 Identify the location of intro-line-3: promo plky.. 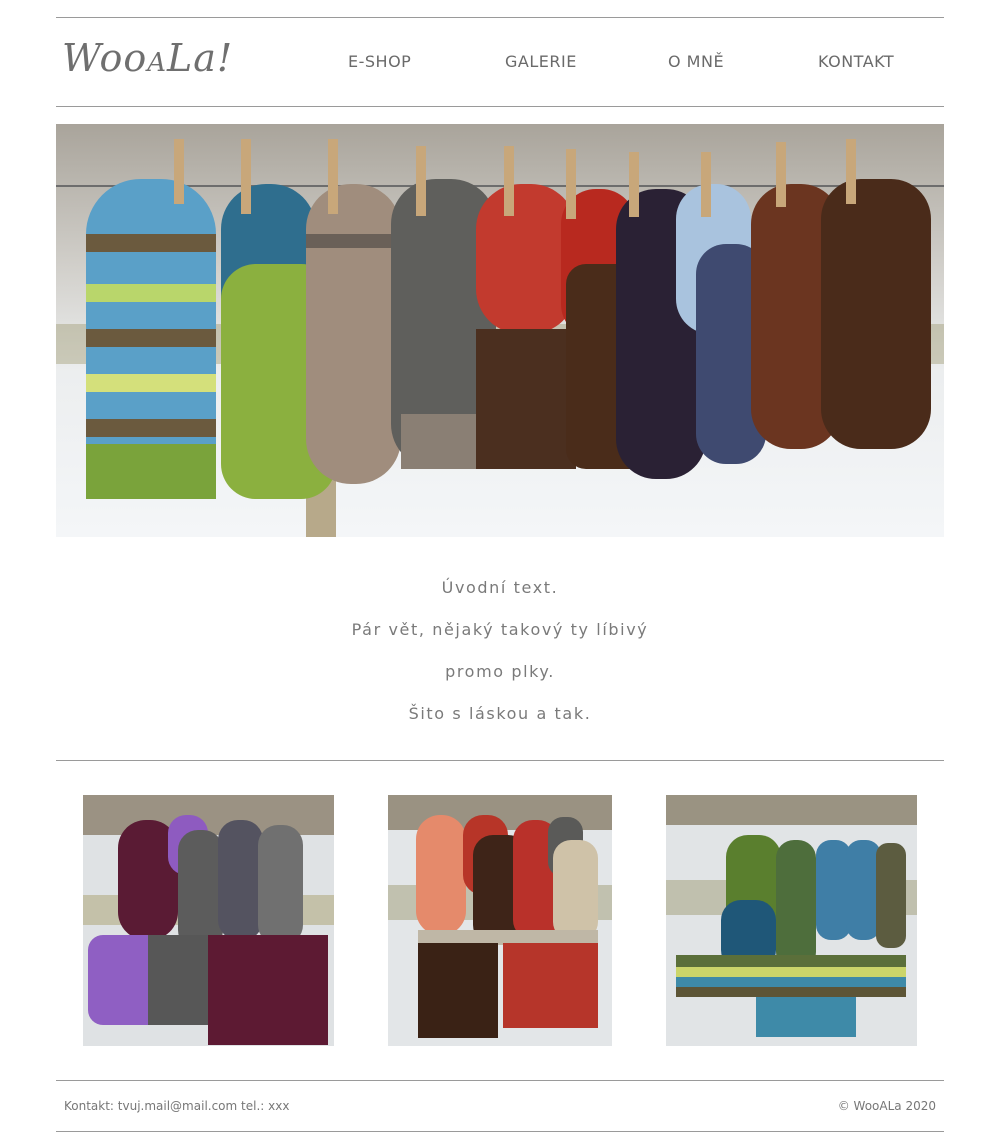
(500, 671).